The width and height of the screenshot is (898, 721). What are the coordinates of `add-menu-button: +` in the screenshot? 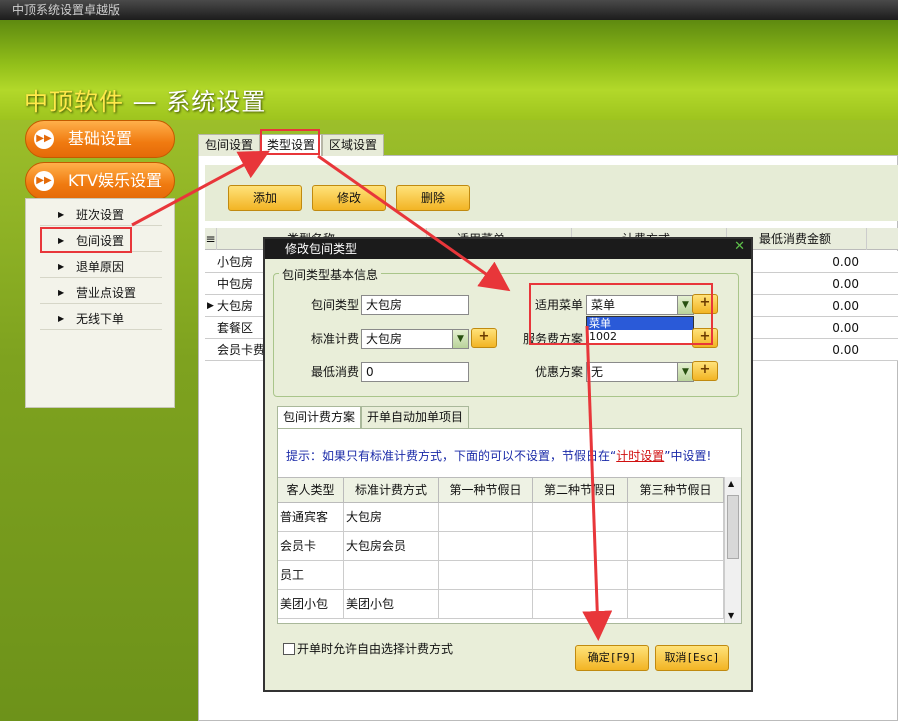 It's located at (705, 304).